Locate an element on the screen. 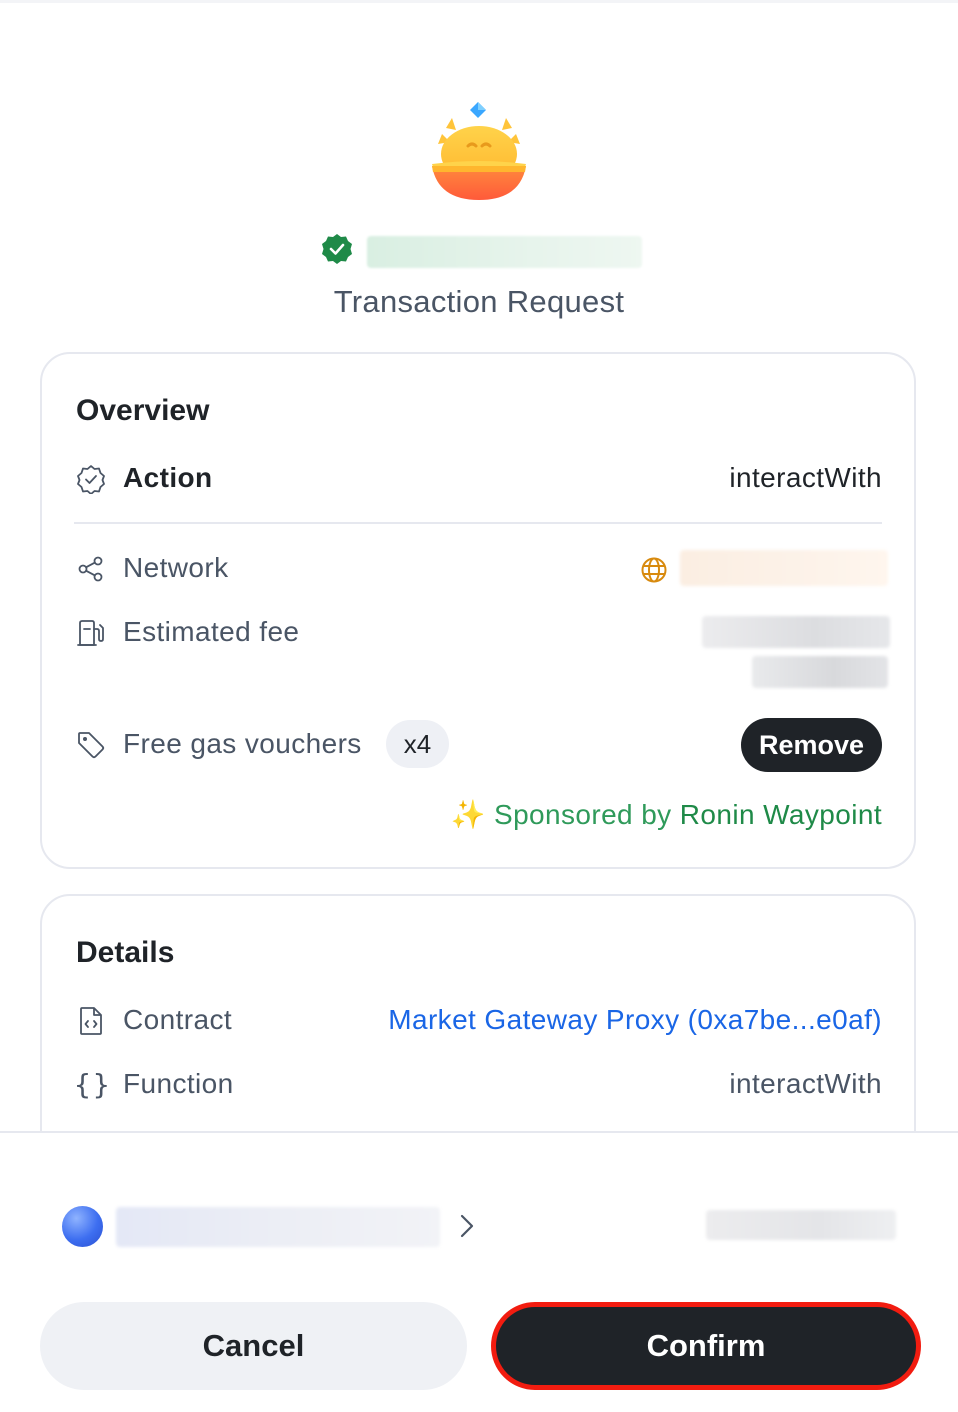 This screenshot has width=958, height=1412. contract-label: Contract is located at coordinates (178, 1019).